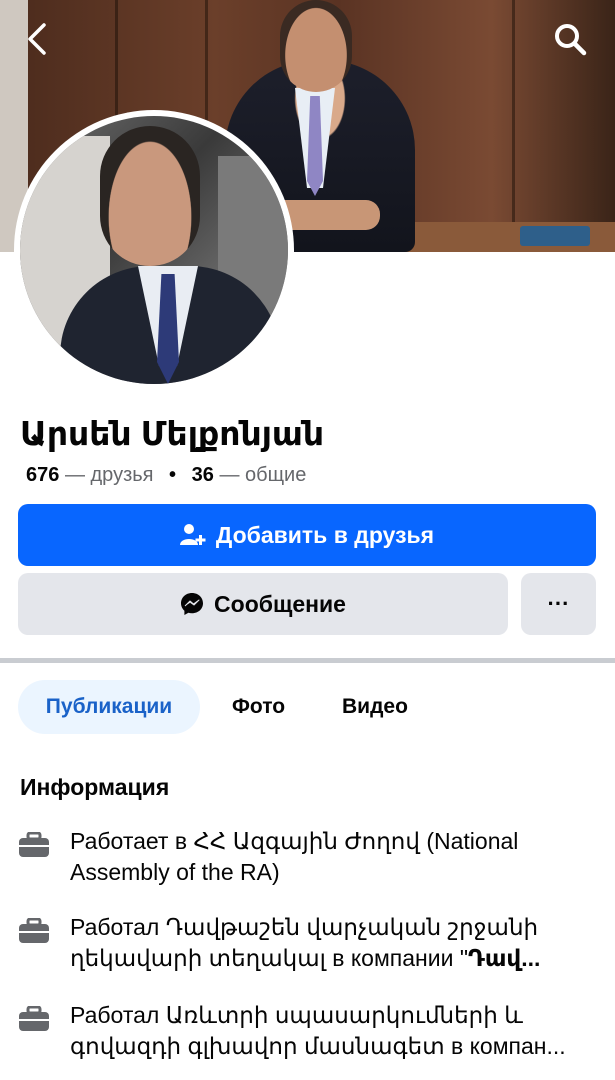  Describe the element at coordinates (109, 707) in the screenshot. I see `tab-posts: Публикации` at that location.